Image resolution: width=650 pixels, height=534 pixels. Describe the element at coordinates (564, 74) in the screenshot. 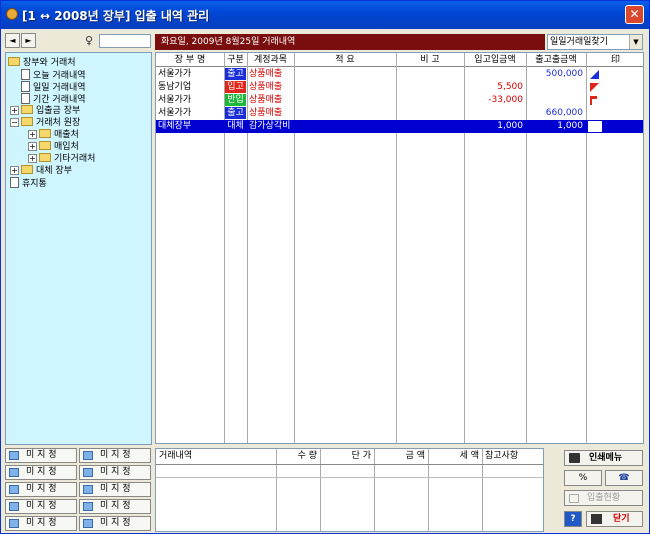

I see `outgo-cell: 500,000` at that location.